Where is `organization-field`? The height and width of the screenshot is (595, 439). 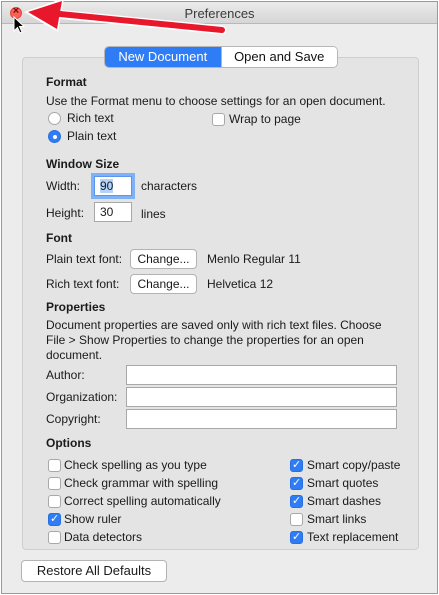 organization-field is located at coordinates (261, 397).